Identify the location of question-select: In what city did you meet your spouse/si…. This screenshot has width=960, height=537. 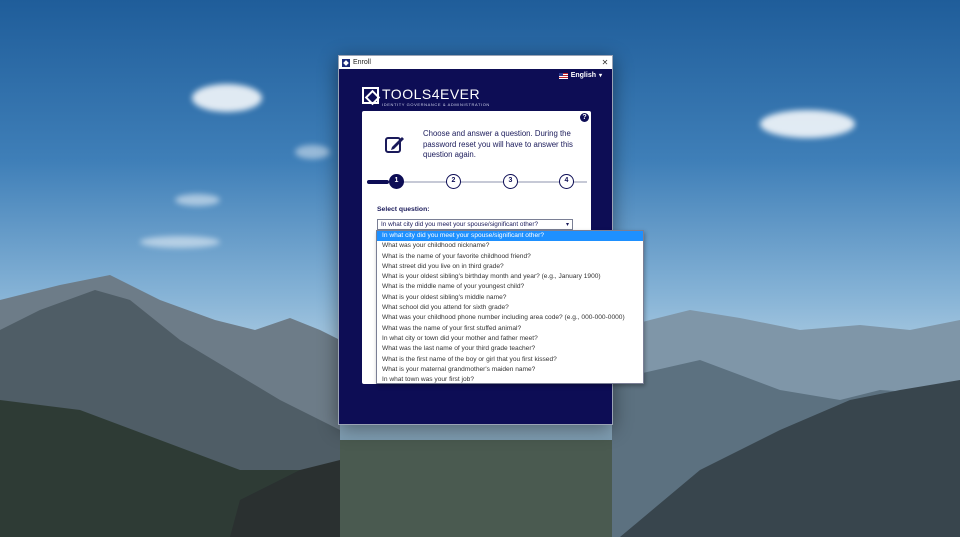
(475, 224).